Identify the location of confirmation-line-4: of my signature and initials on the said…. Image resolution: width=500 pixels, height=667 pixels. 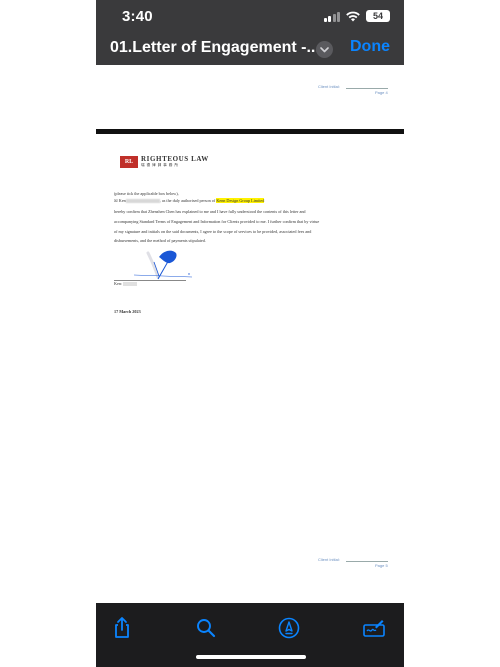
(213, 231).